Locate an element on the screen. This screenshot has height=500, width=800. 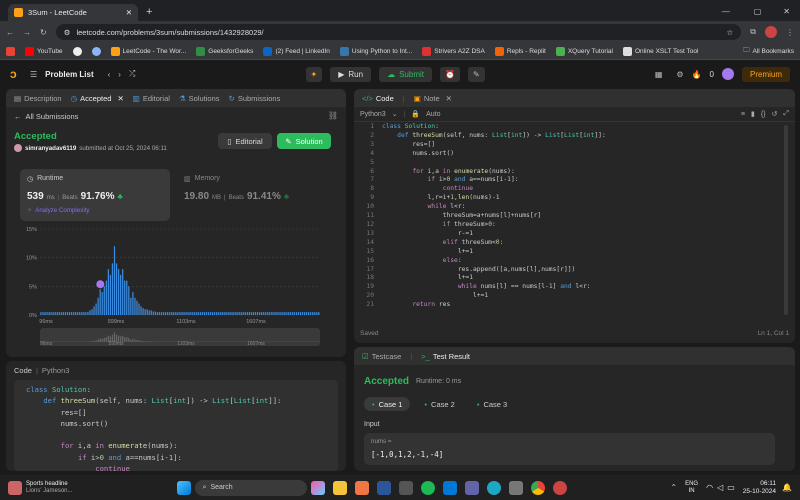
all-submissions-link: ← All Submissions is located at coordinates (46, 116).